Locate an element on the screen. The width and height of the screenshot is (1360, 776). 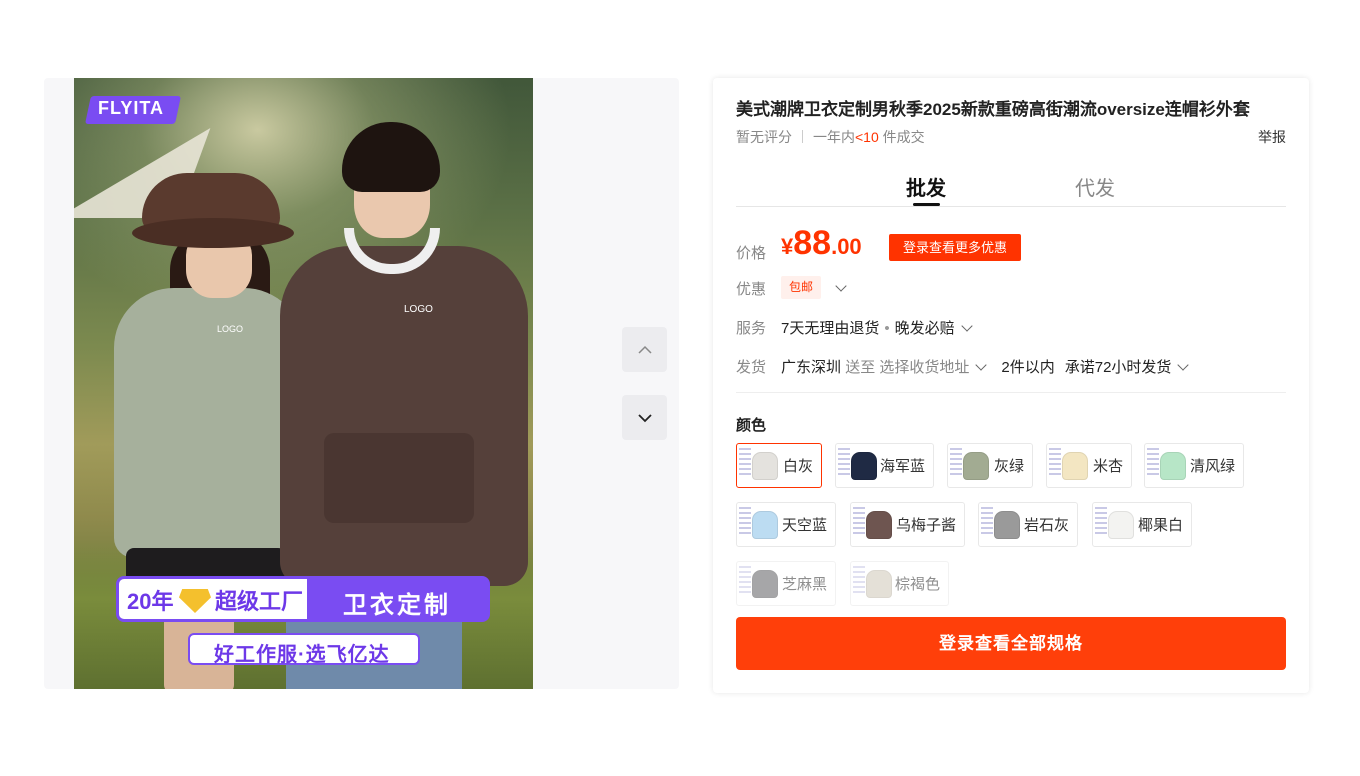
product-title: 美式潮牌卫衣定制男秋季2025新款重磅高街潮流oversize连帽衫外套 is located at coordinates (993, 109).